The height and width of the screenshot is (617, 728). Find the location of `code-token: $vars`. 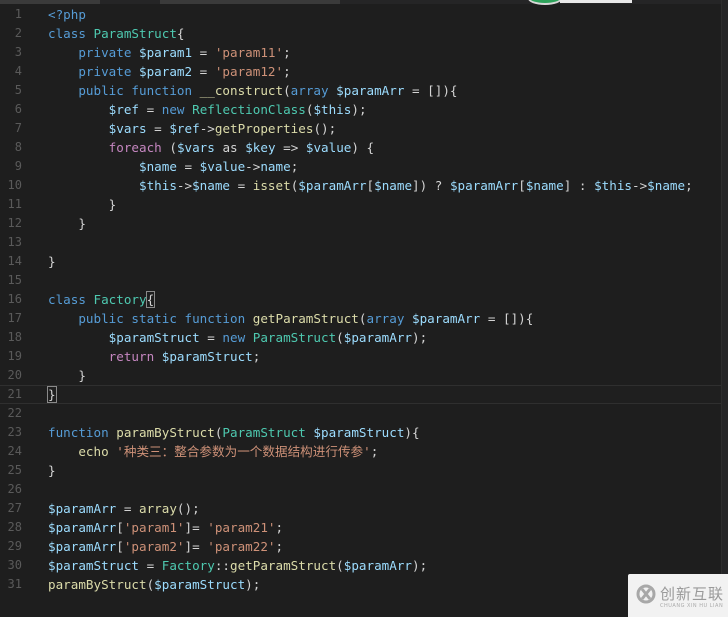

code-token: $vars is located at coordinates (195, 147).